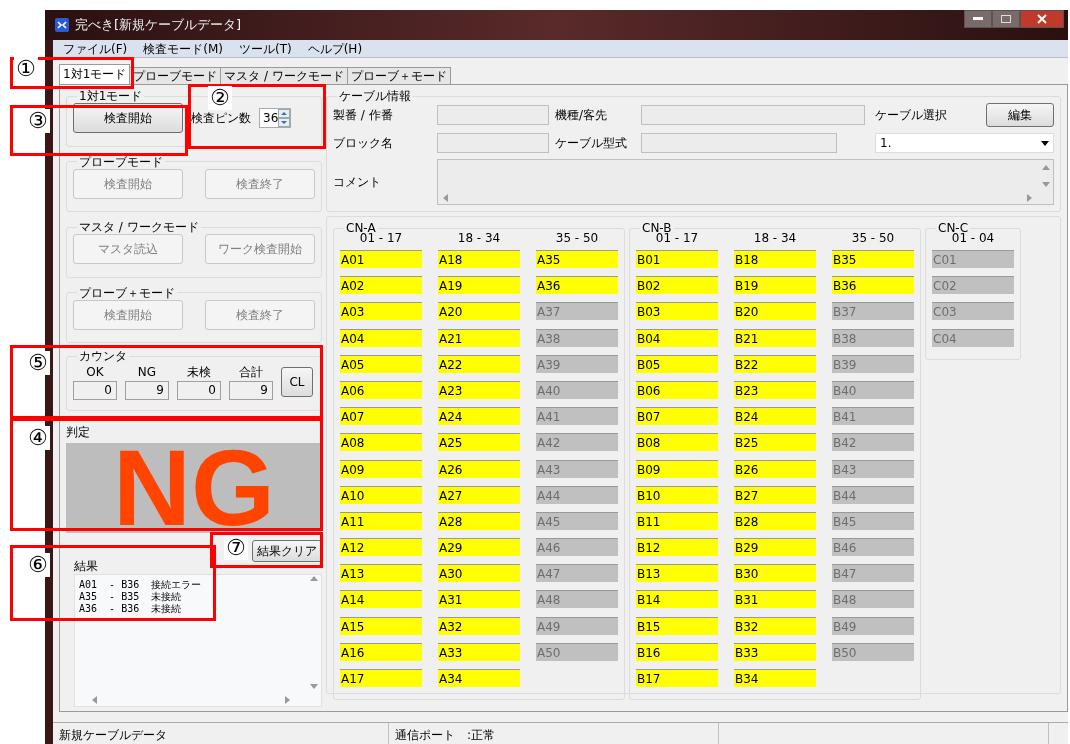  Describe the element at coordinates (363, 143) in the screenshot. I see `field-label: ブロック名` at that location.